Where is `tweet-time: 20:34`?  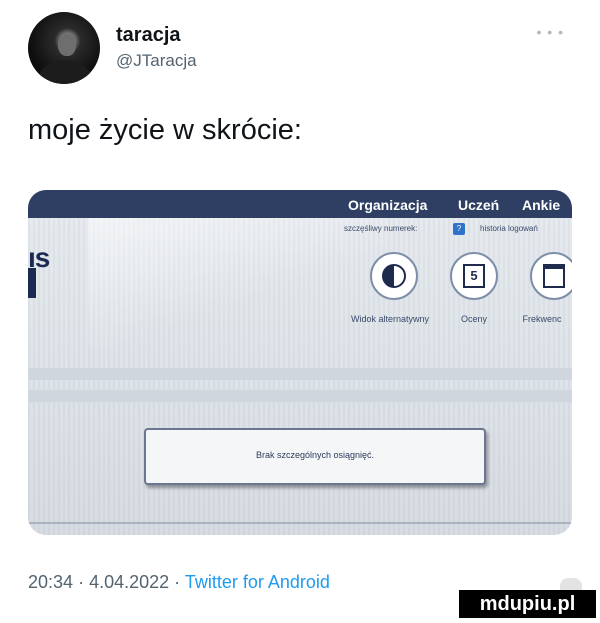 tweet-time: 20:34 is located at coordinates (51, 582).